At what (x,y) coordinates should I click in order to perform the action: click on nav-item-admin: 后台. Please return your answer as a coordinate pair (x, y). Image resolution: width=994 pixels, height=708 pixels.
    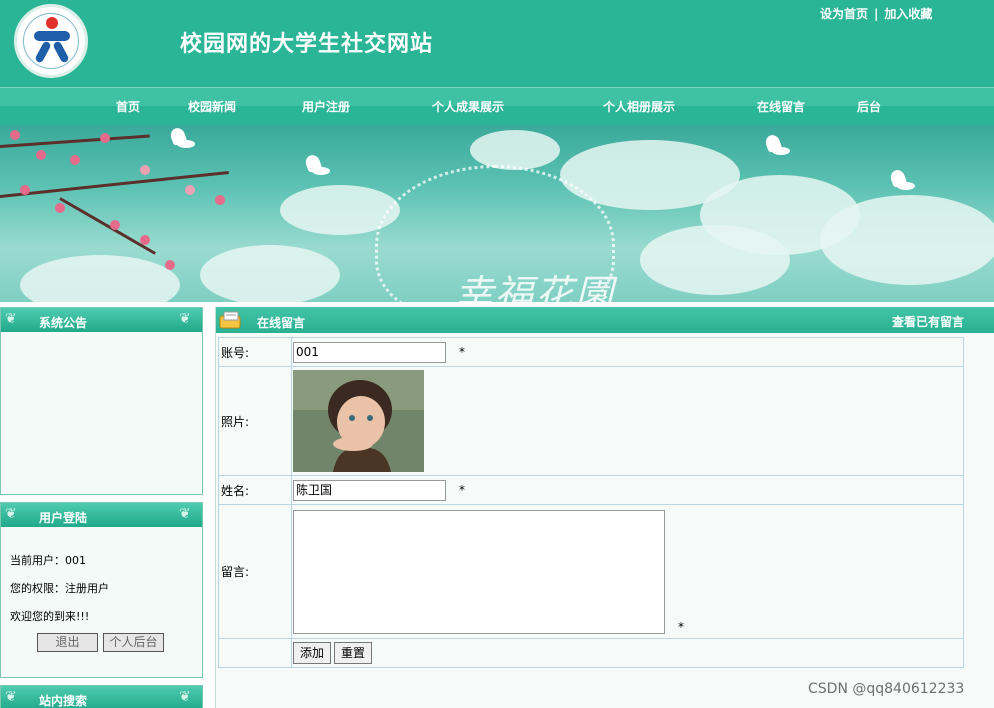
    Looking at the image, I should click on (869, 106).